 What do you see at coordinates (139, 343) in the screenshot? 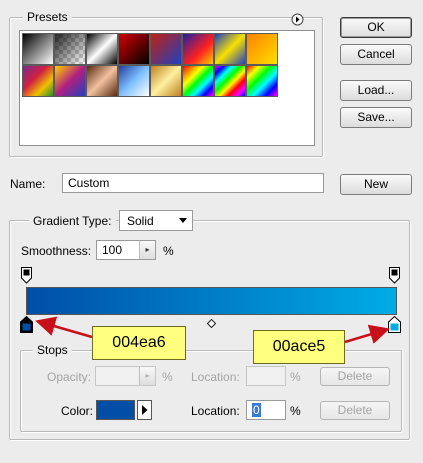
I see `callout-left: 004ea6` at bounding box center [139, 343].